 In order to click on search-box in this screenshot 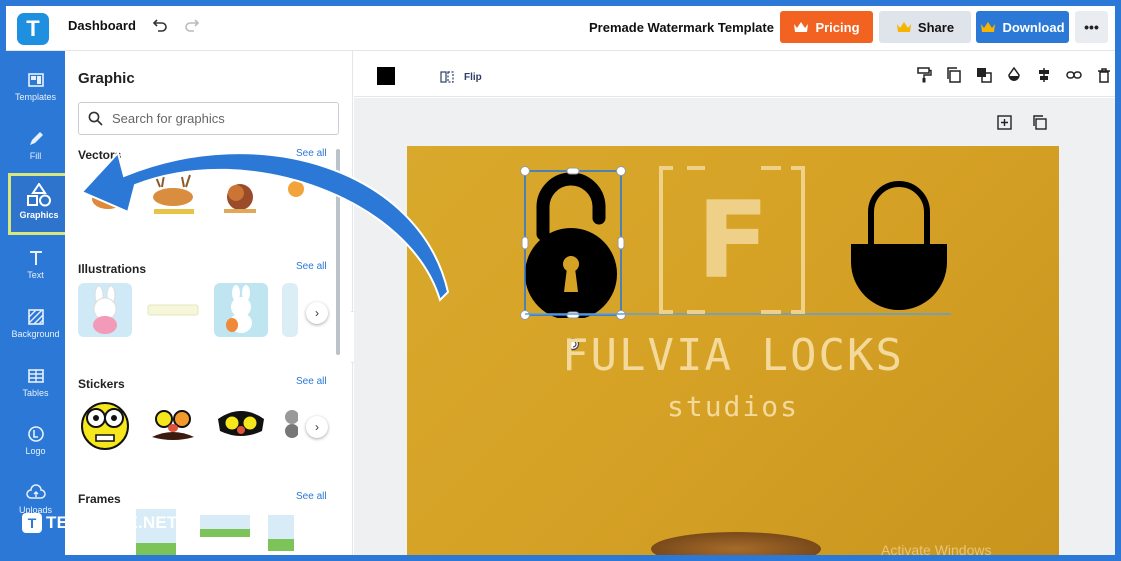, I will do `click(208, 118)`.